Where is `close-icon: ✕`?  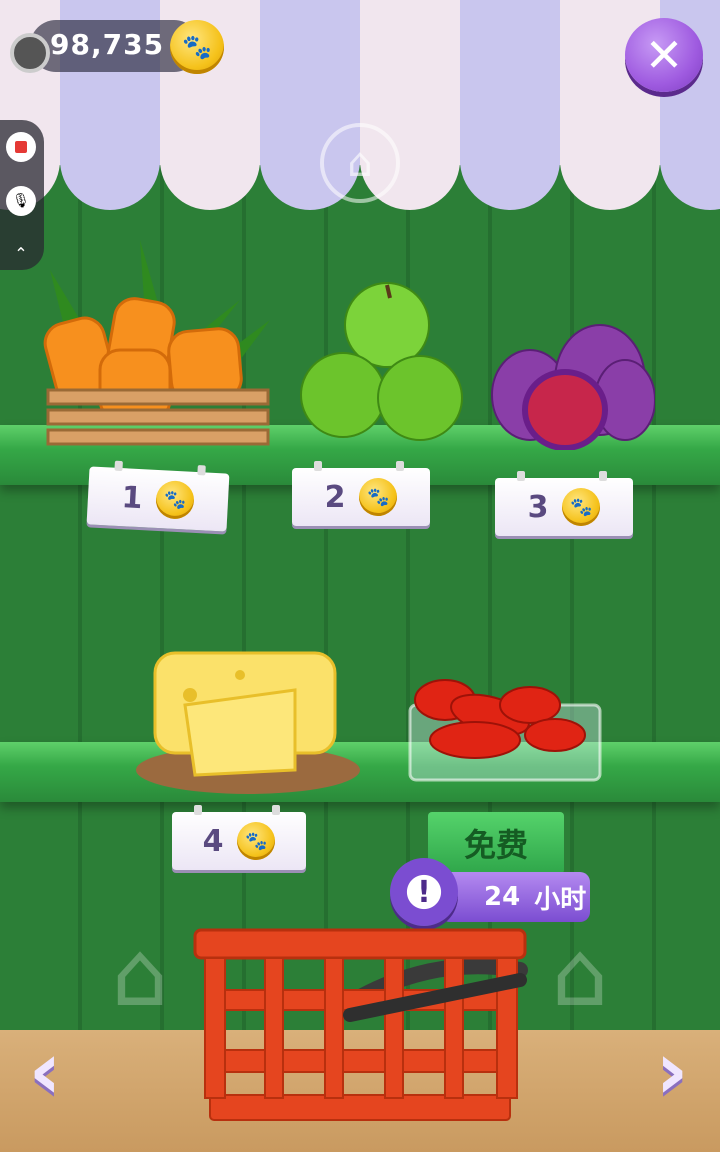
close-icon: ✕ is located at coordinates (664, 55).